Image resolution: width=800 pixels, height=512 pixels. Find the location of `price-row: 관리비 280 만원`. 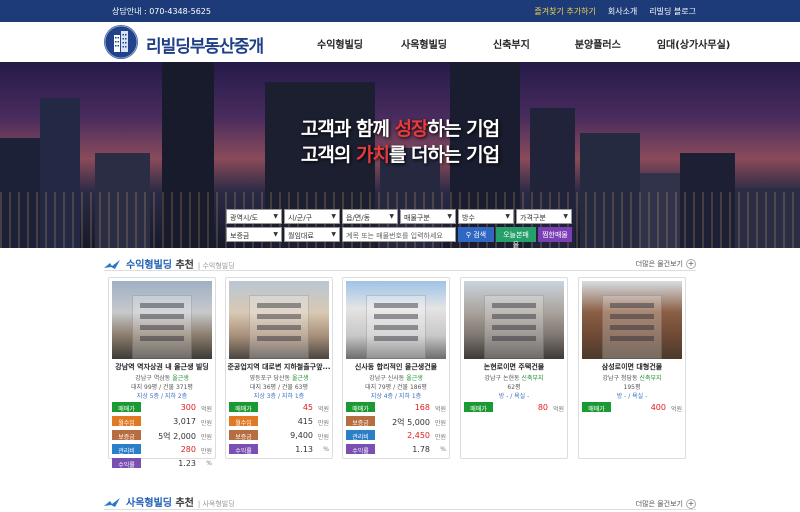

price-row: 관리비 280 만원 is located at coordinates (163, 449).